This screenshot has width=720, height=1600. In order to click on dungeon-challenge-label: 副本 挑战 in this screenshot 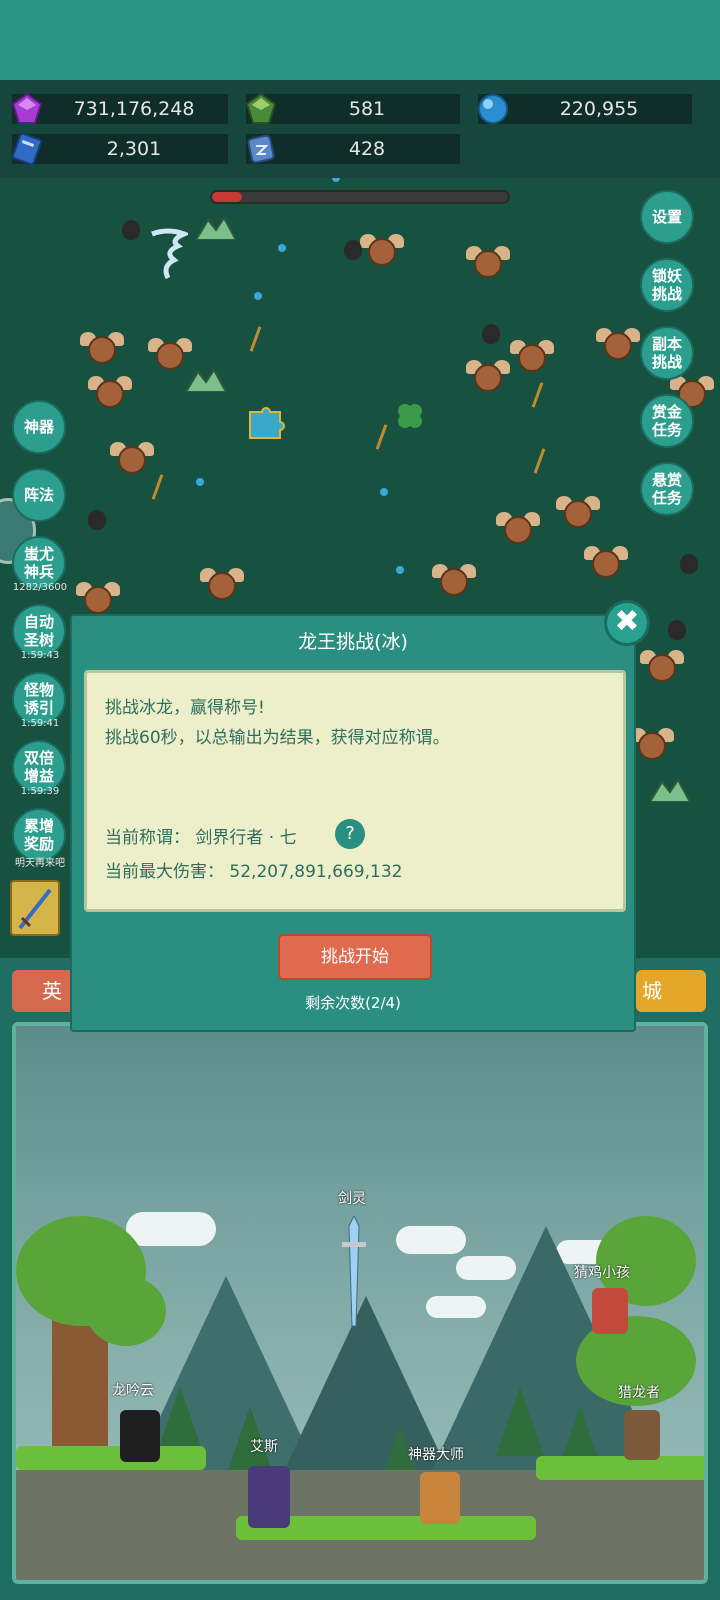, I will do `click(666, 353)`.